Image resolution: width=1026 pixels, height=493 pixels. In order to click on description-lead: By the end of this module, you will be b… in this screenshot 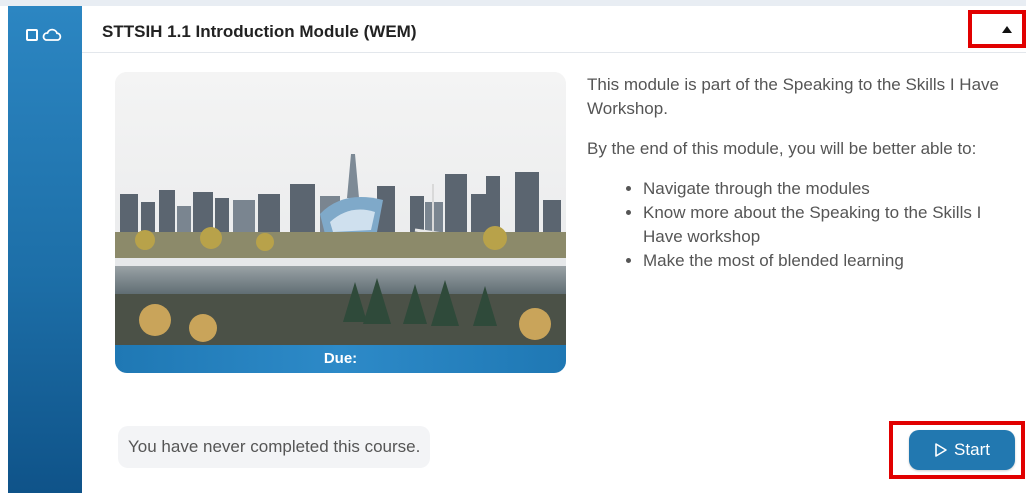, I will do `click(782, 148)`.